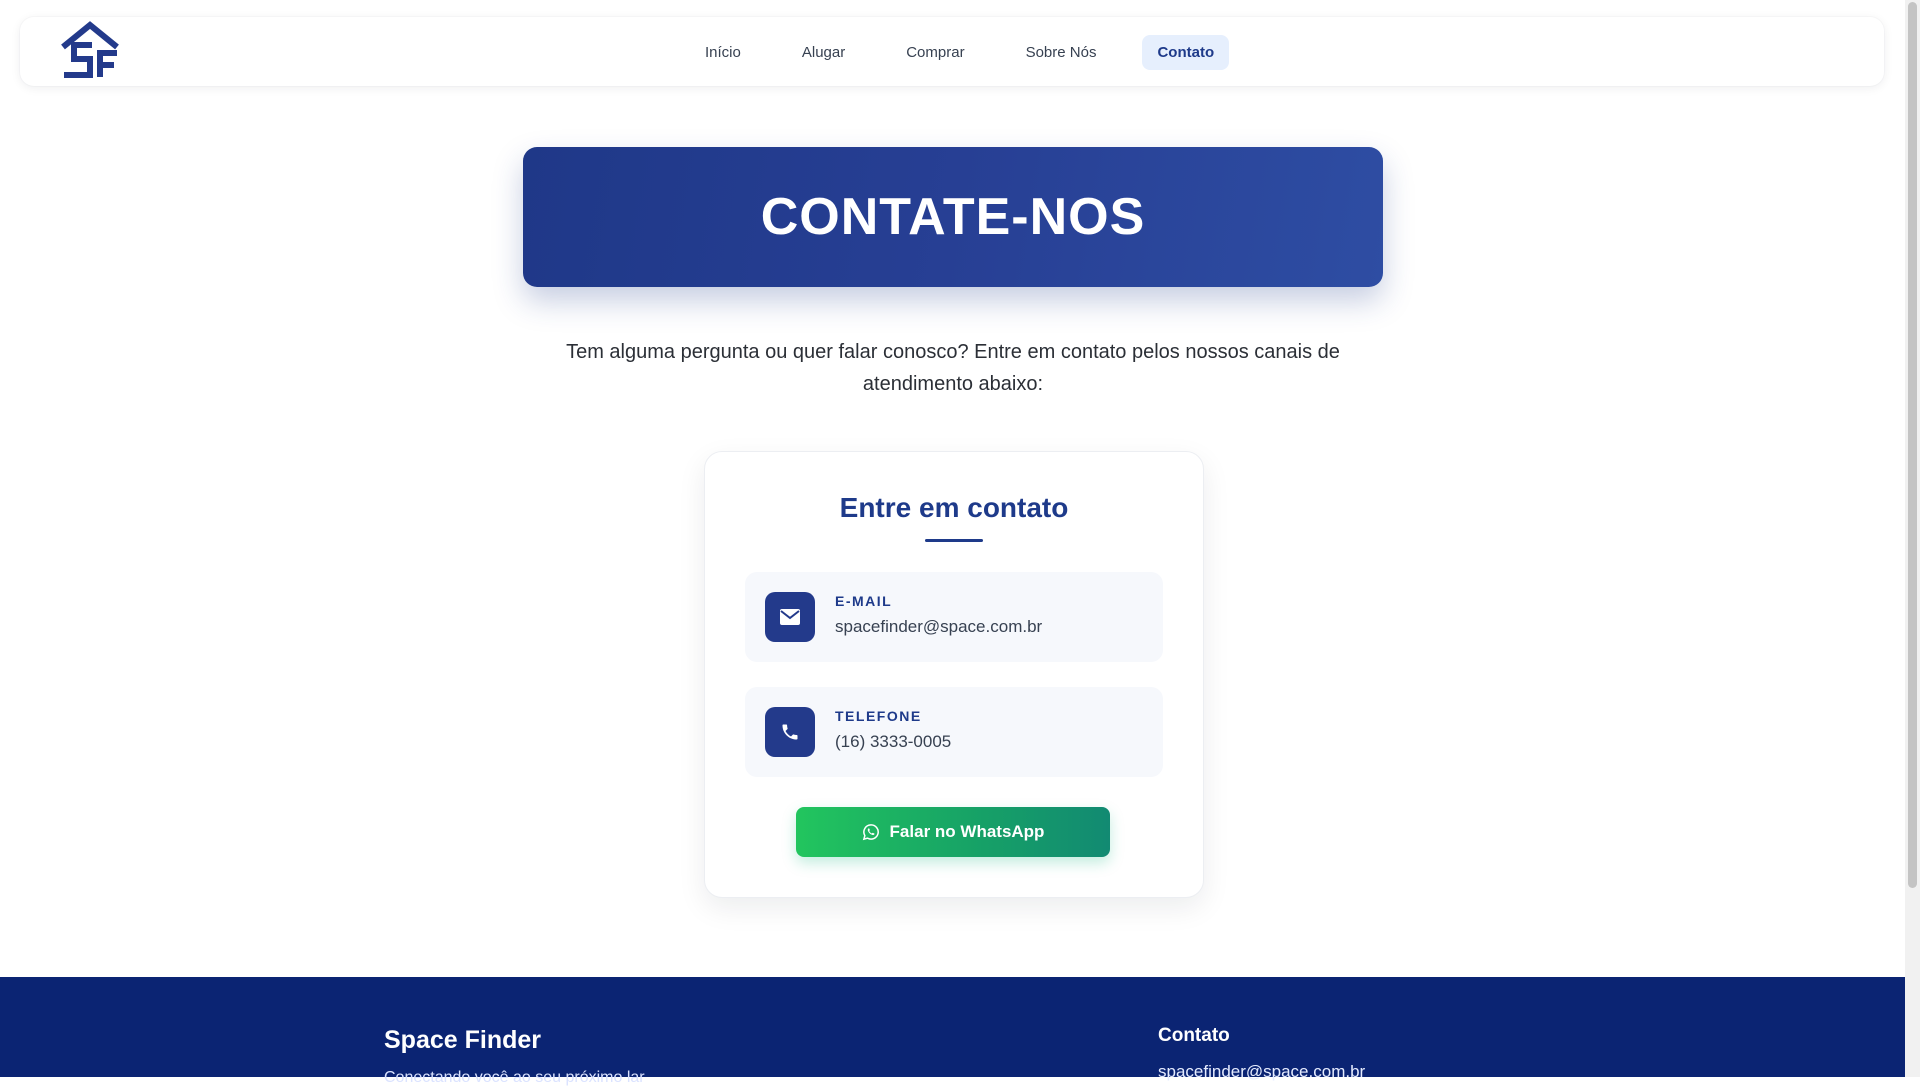  I want to click on contact-card-title: Entre em contato, so click(954, 507).